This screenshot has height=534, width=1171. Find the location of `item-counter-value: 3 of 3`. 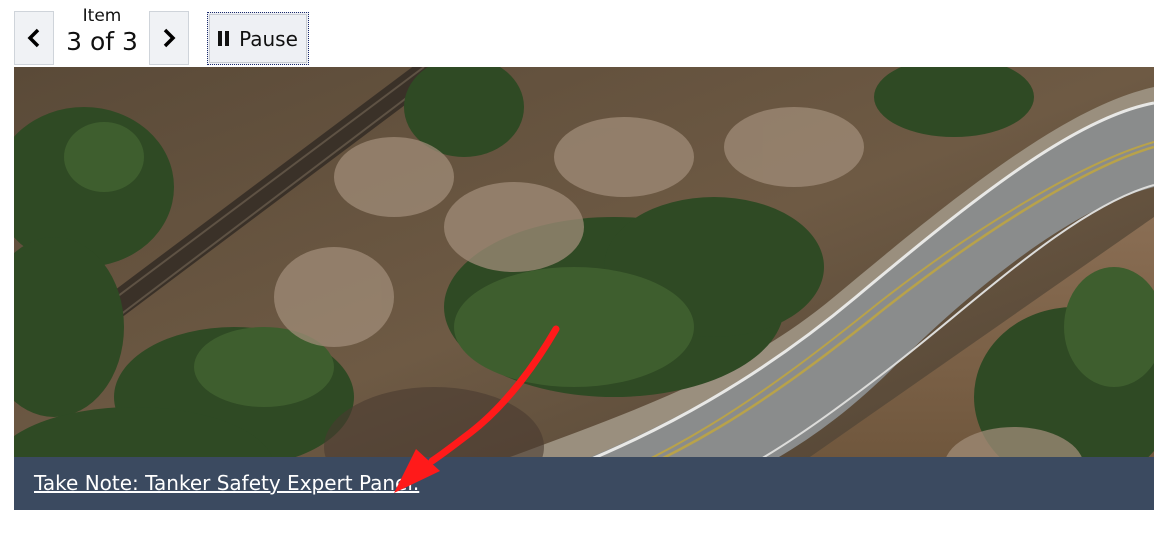

item-counter-value: 3 of 3 is located at coordinates (102, 41).